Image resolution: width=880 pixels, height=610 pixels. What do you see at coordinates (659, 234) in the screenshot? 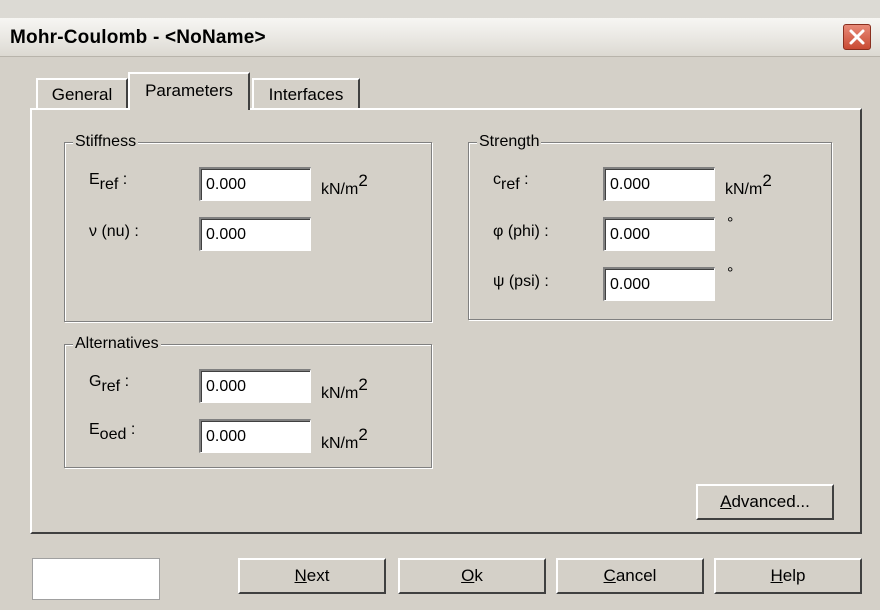
I see `phi-input` at bounding box center [659, 234].